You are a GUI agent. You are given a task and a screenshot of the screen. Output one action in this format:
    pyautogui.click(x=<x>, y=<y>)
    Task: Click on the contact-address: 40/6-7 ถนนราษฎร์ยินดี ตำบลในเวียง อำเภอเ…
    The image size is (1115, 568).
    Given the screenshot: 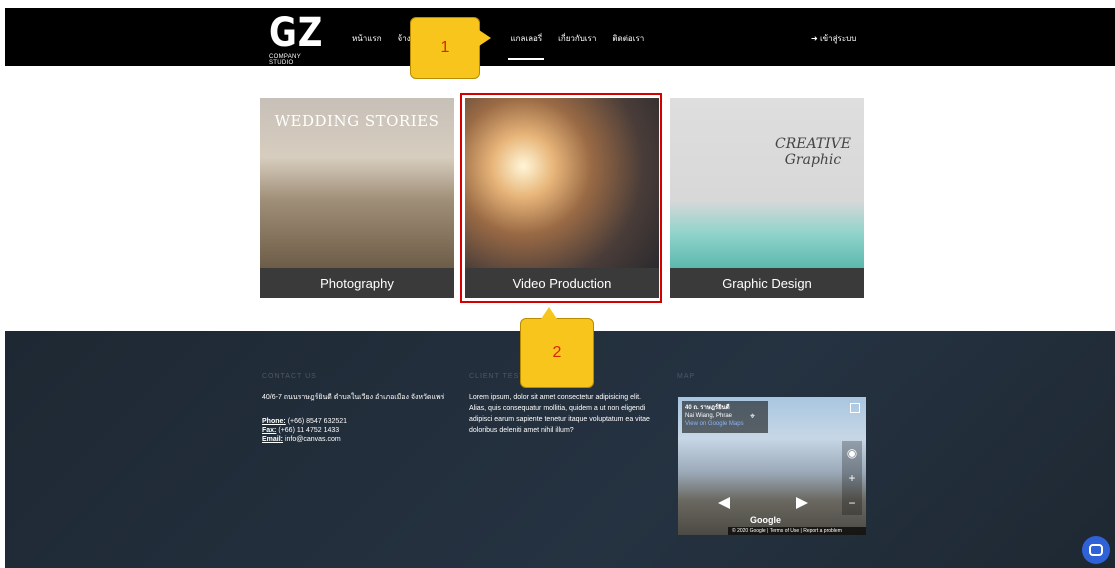 What is the action you would take?
    pyautogui.click(x=353, y=397)
    